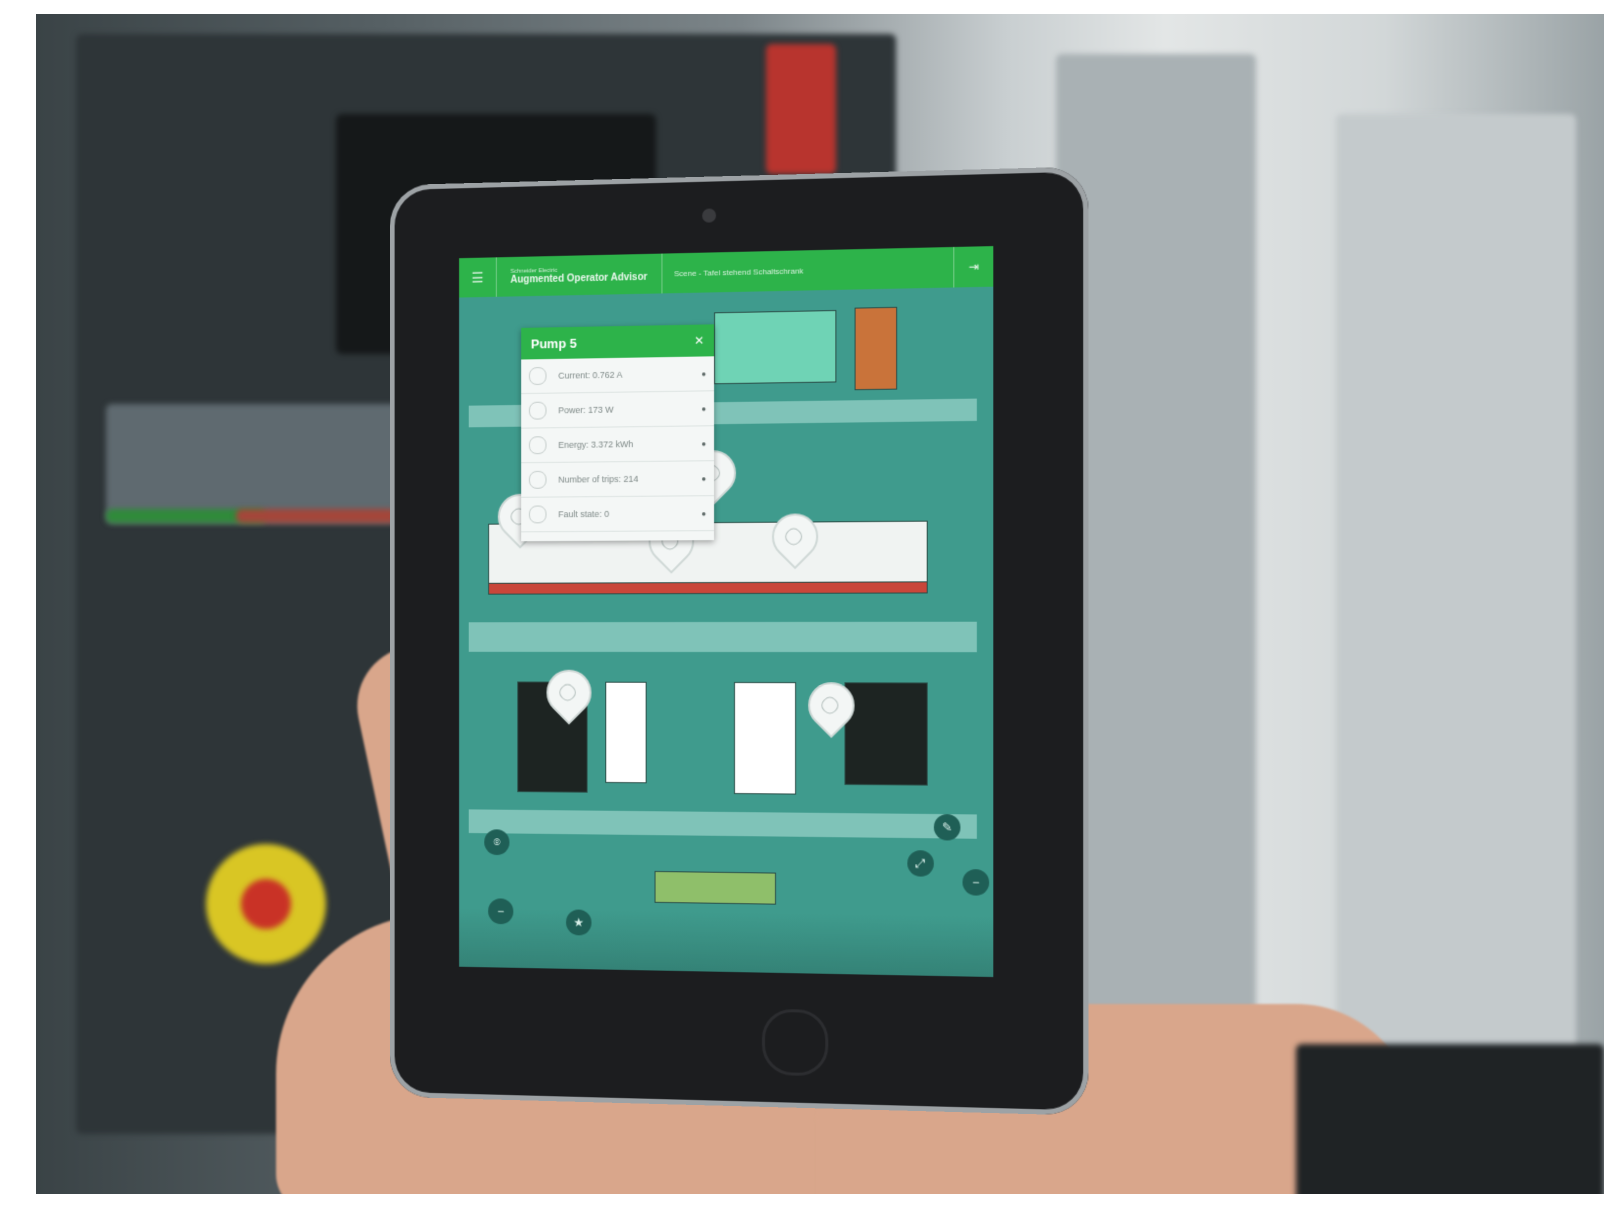 The height and width of the screenshot is (1220, 1604). What do you see at coordinates (553, 343) in the screenshot?
I see `popup-title: Pump 5` at bounding box center [553, 343].